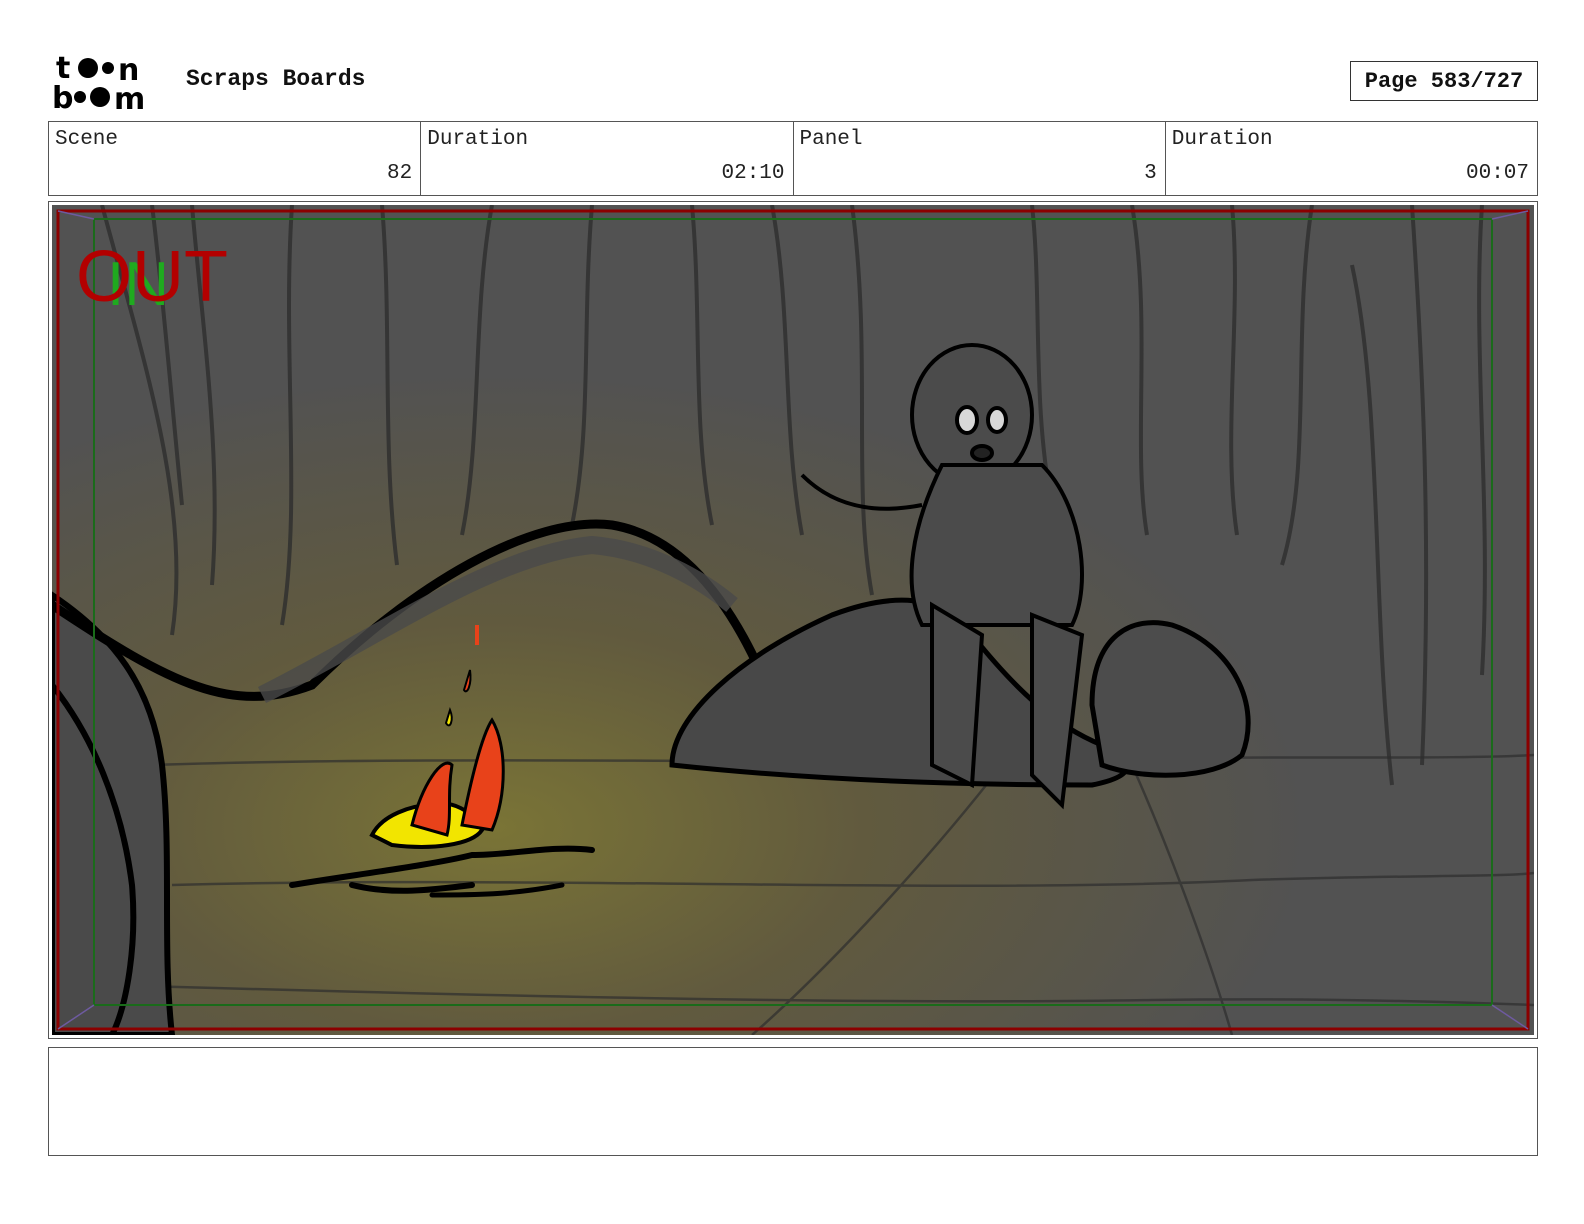 This screenshot has width=1584, height=1224. Describe the element at coordinates (152, 277) in the screenshot. I see `out-overlay: OUT` at that location.